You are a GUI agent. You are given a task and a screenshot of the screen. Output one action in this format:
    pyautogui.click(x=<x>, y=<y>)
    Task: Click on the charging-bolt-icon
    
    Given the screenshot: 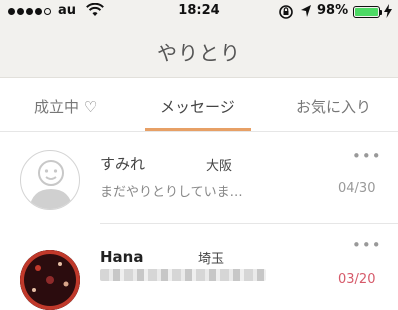 What is the action you would take?
    pyautogui.click(x=388, y=13)
    